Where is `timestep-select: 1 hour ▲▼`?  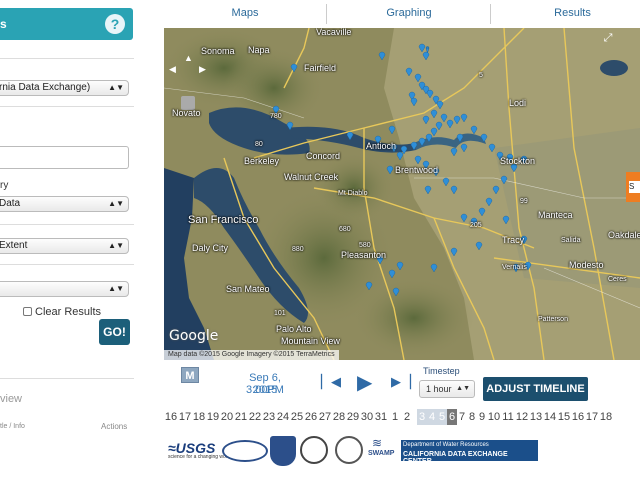
timestep-select: 1 hour ▲▼ is located at coordinates (447, 389).